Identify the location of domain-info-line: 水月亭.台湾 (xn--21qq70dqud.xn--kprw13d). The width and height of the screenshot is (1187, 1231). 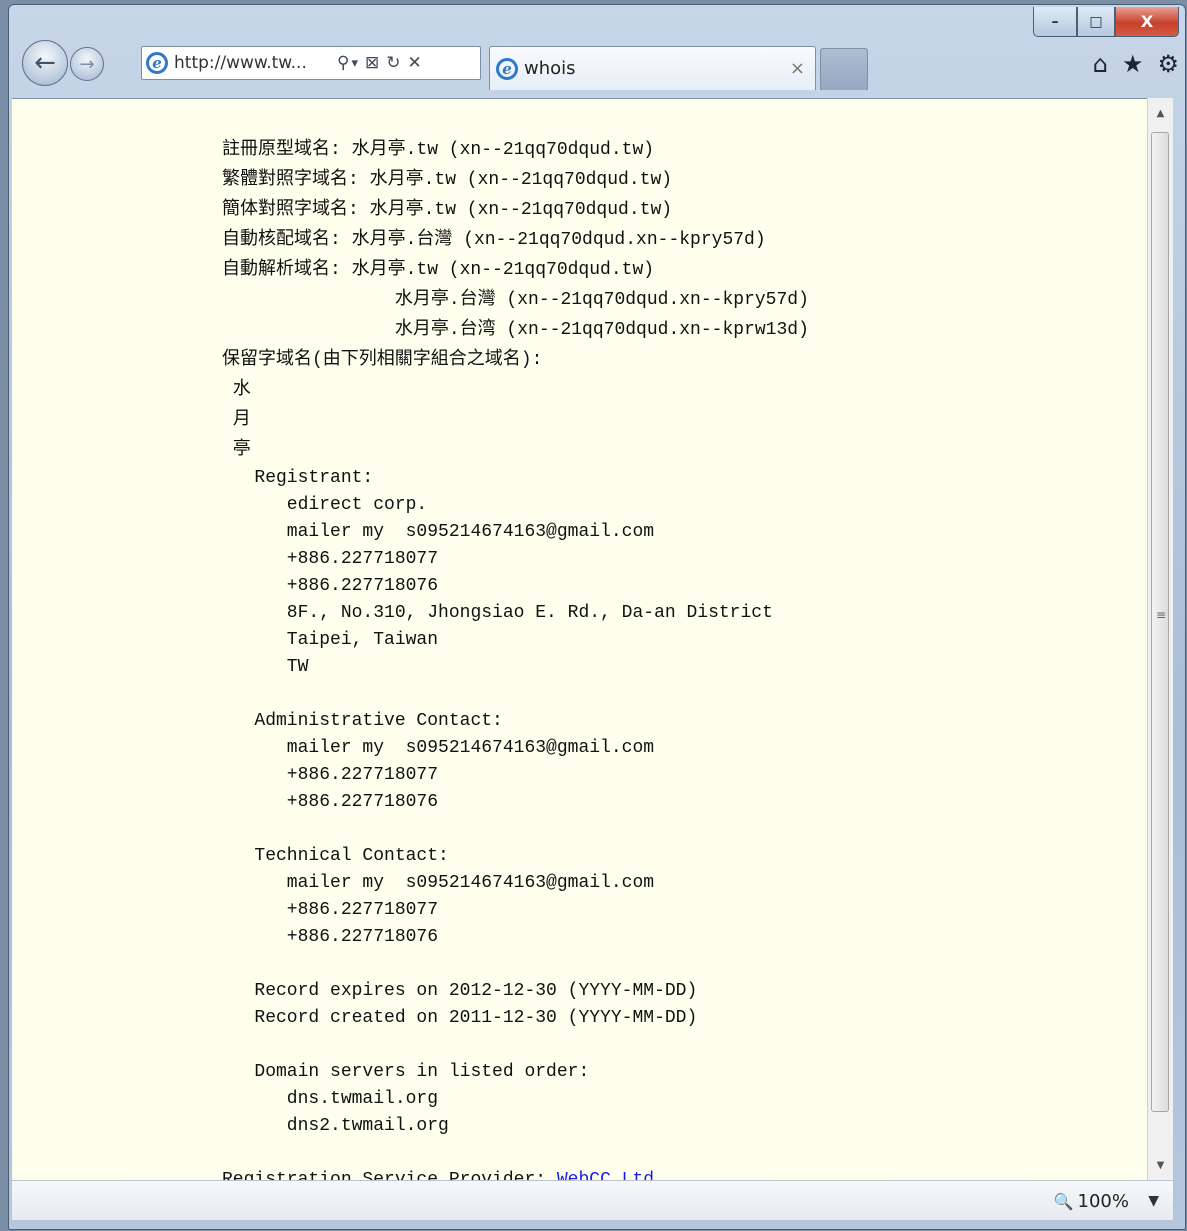
(515, 330).